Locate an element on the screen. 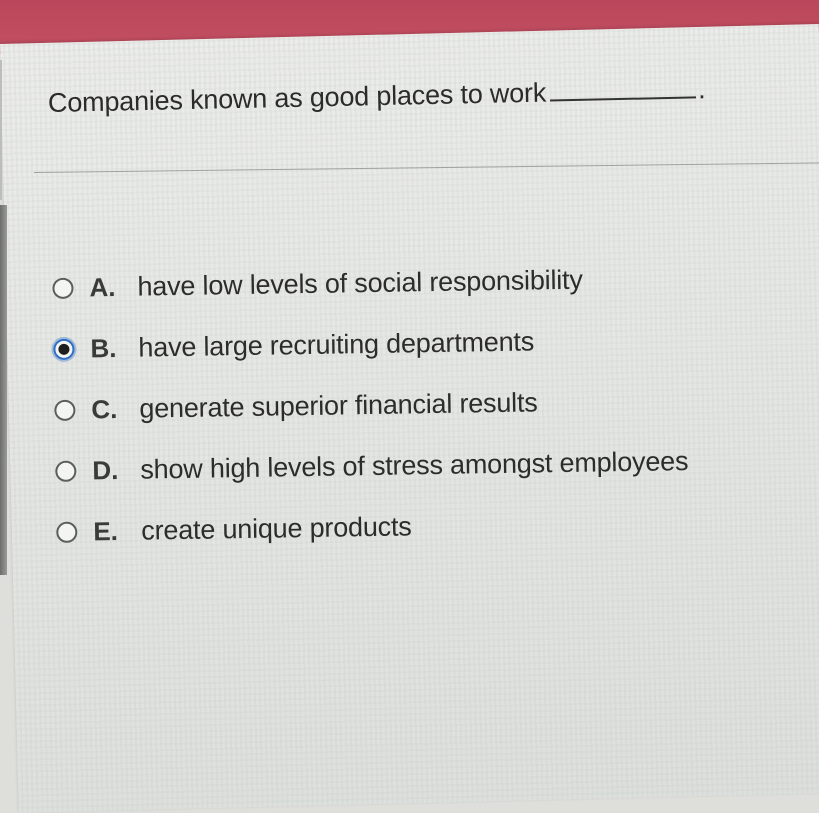  question-period: . is located at coordinates (701, 89).